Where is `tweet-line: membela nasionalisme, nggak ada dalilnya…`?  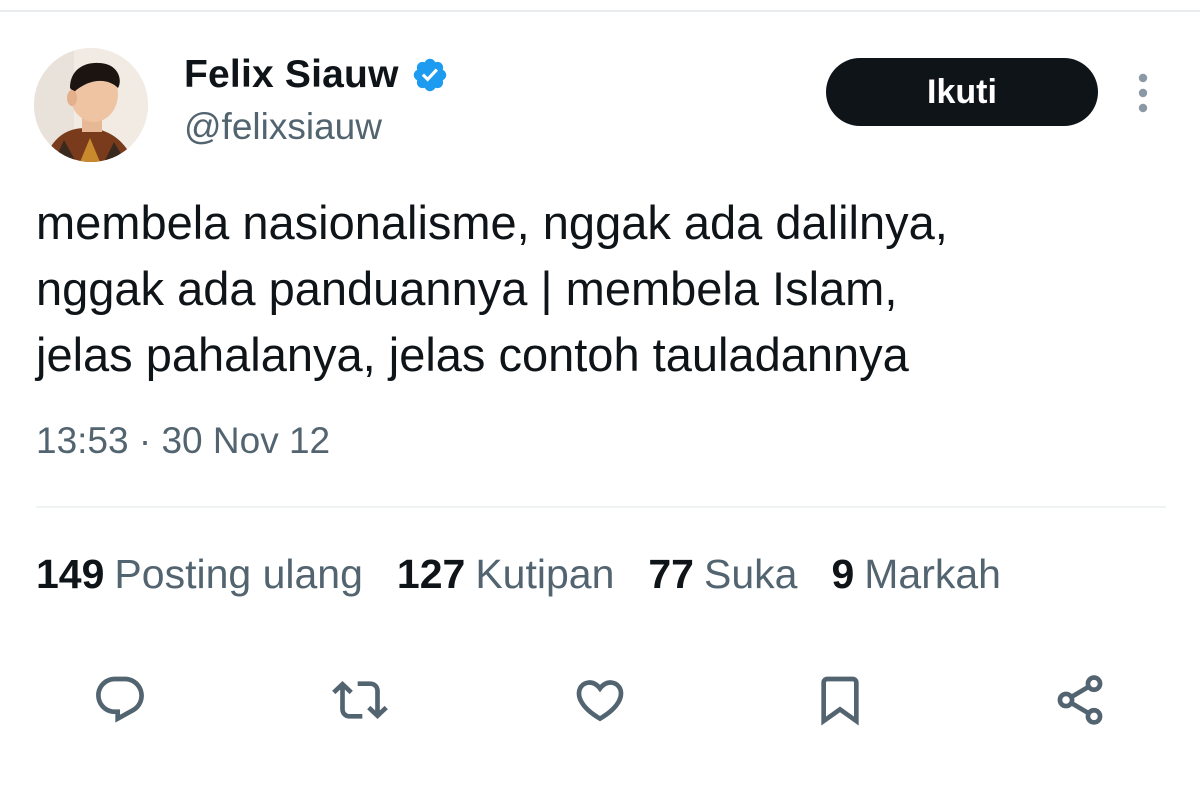
tweet-line: membela nasionalisme, nggak ada dalilnya… is located at coordinates (492, 222).